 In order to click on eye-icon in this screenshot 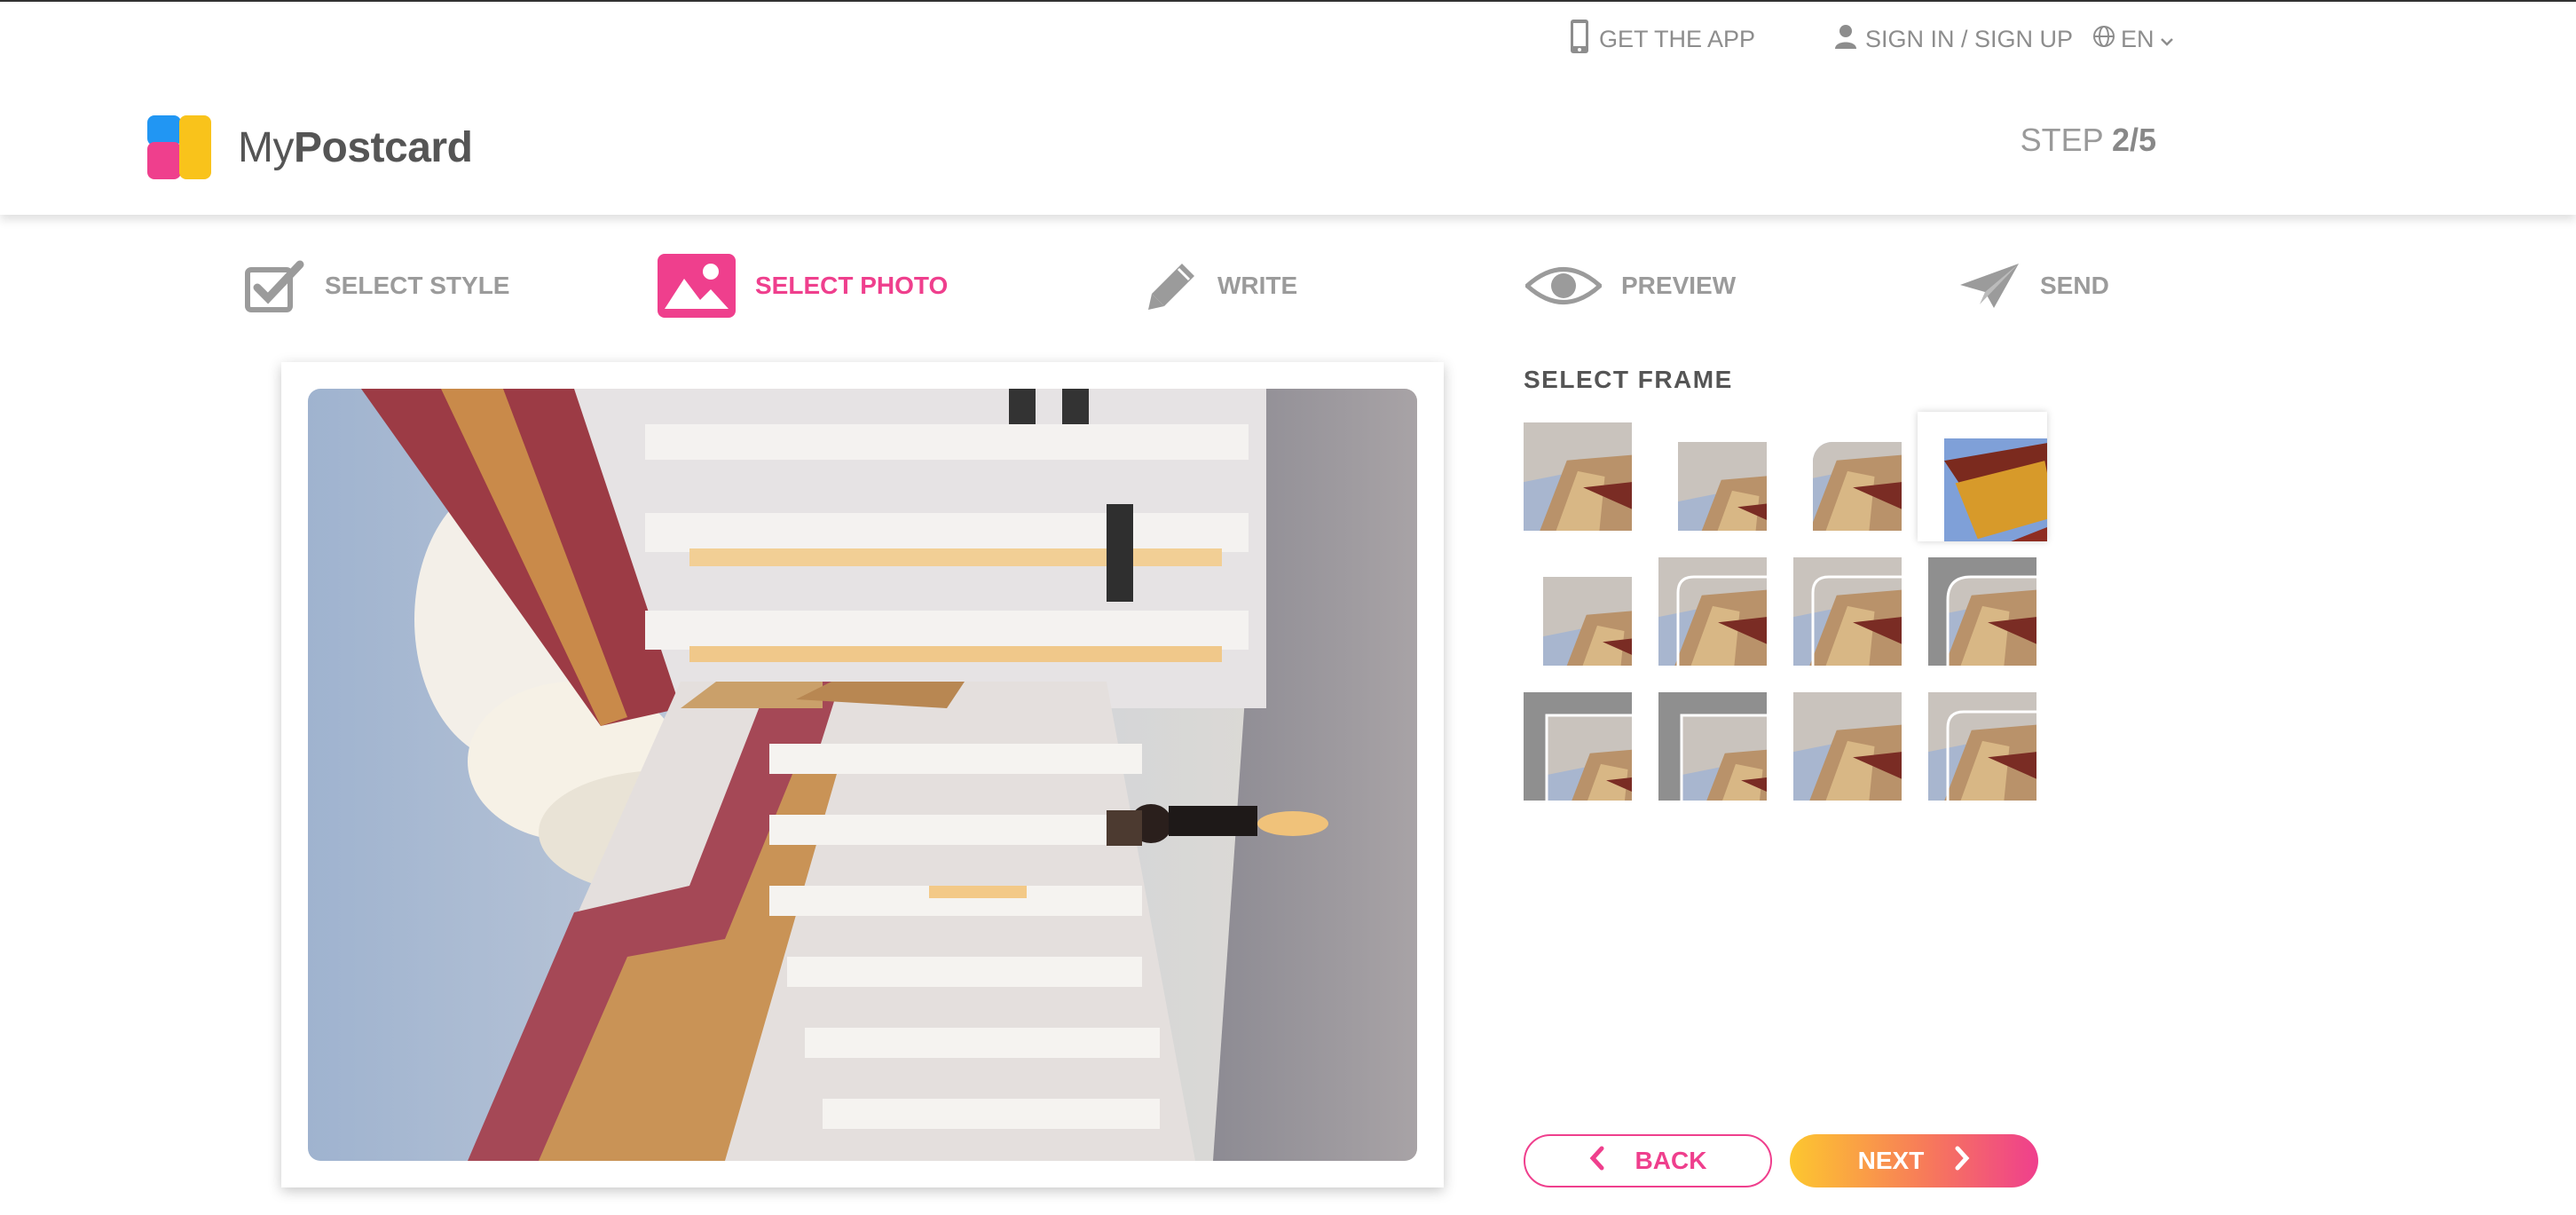, I will do `click(1563, 286)`.